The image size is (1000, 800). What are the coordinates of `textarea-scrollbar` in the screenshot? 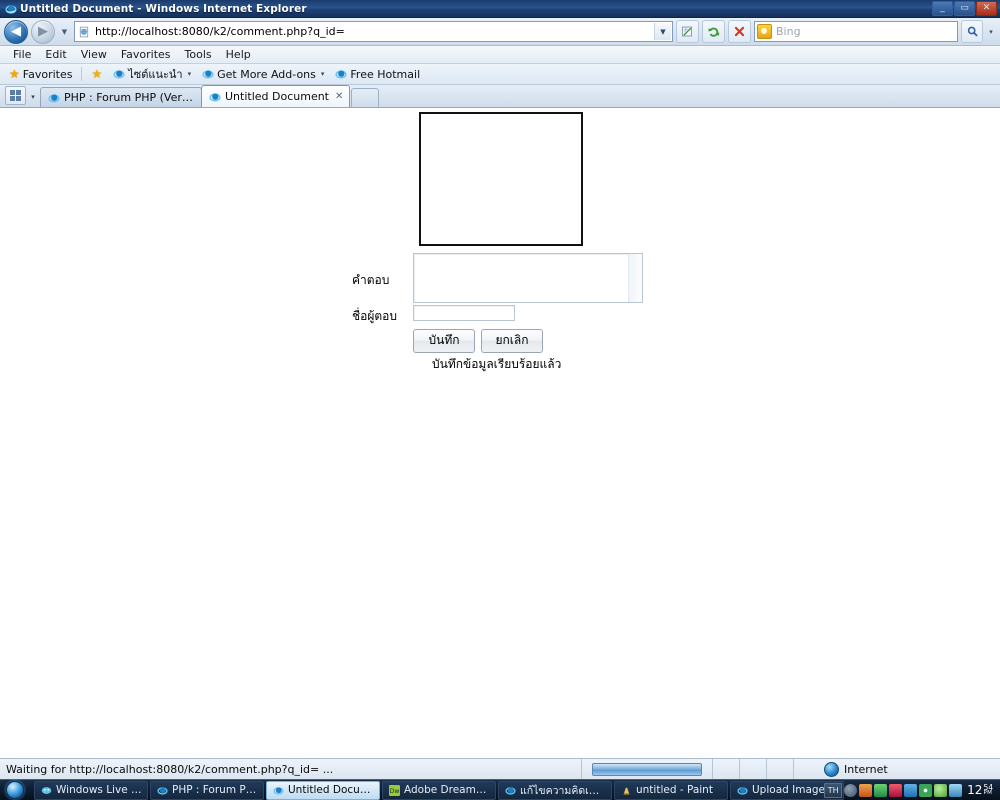 It's located at (635, 278).